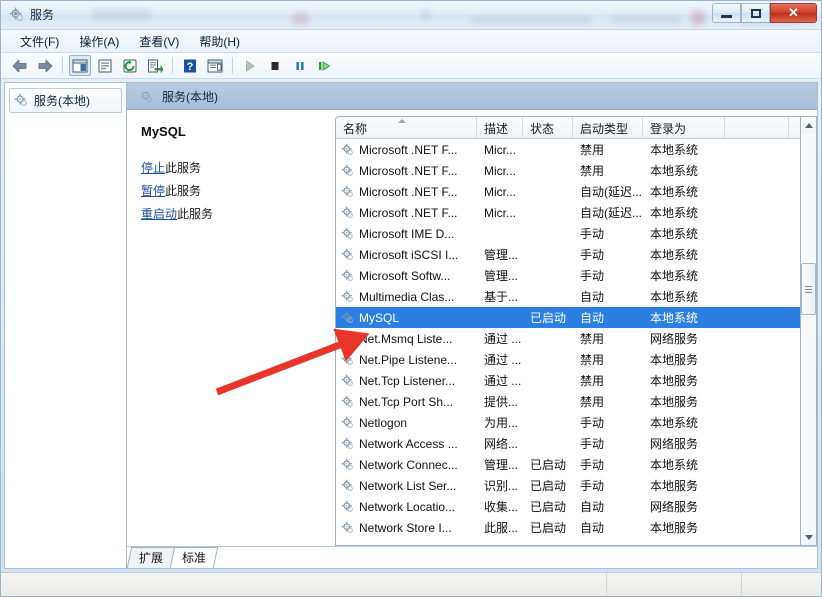  I want to click on menu-action: 操作(A), so click(99, 41).